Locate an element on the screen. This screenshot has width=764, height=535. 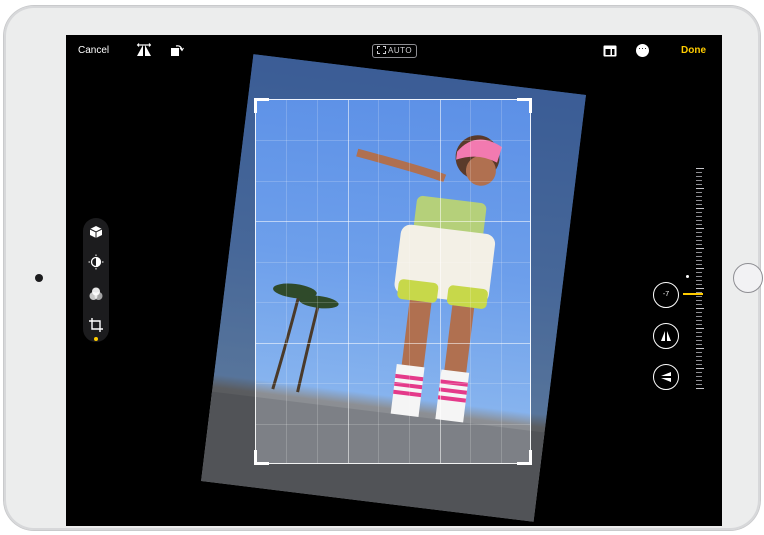
flip-horizontal-icon is located at coordinates (144, 50).